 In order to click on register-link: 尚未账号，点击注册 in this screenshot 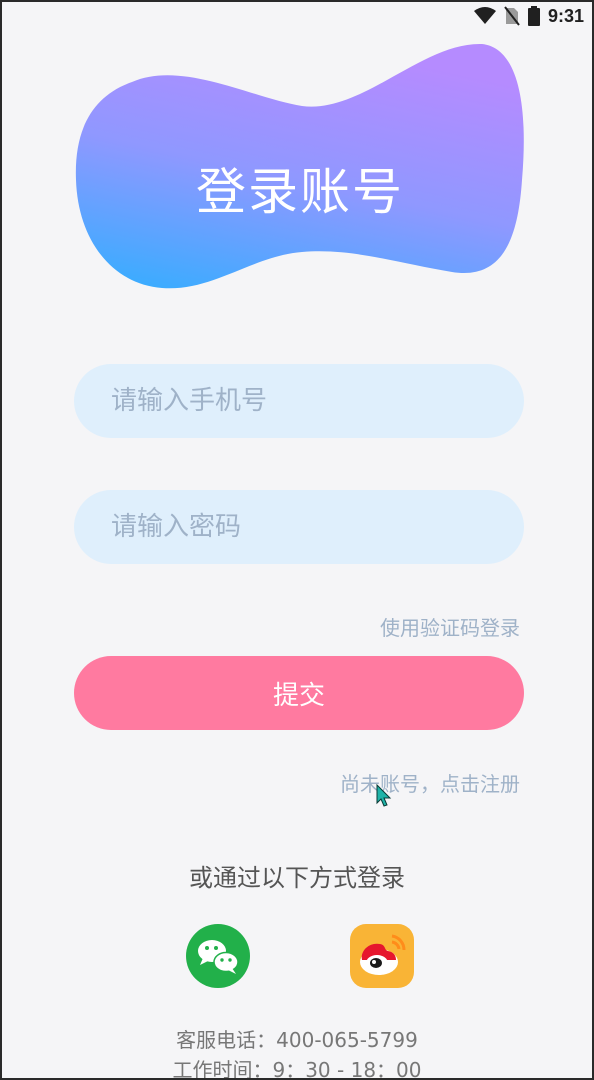, I will do `click(430, 782)`.